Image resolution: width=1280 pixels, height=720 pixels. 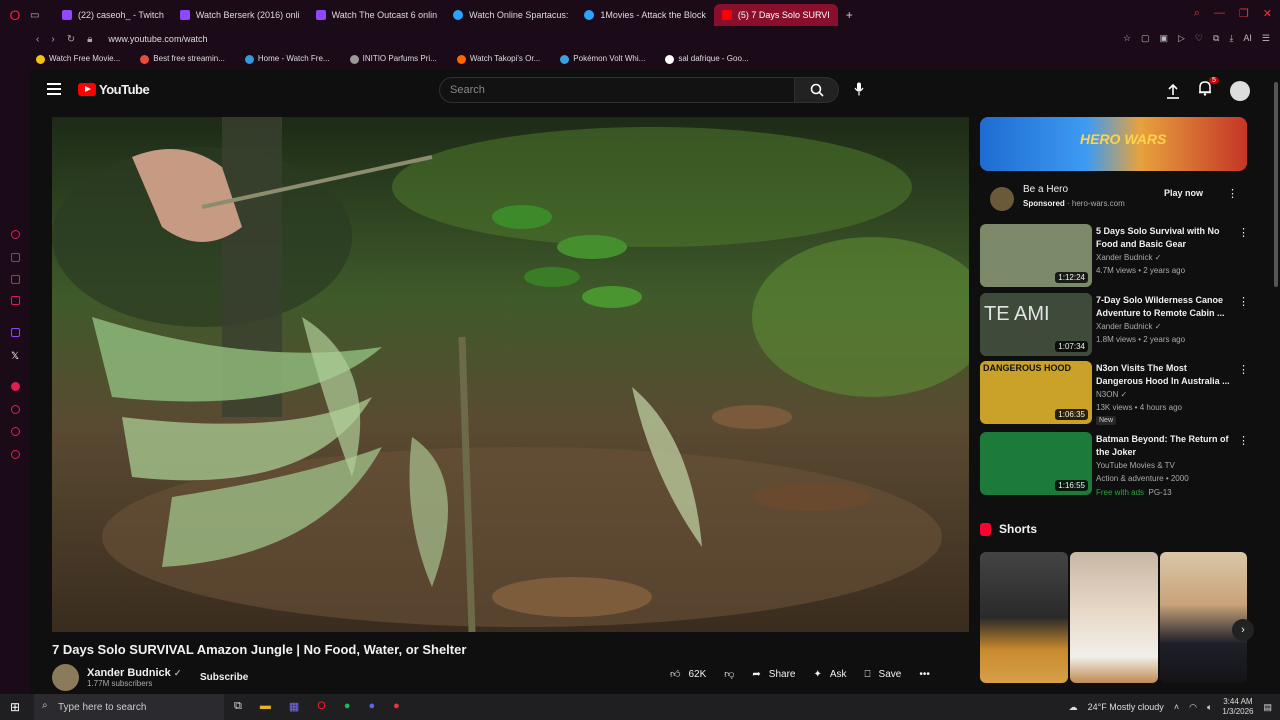 I want to click on volume-icon: 🔈︎, so click(x=1209, y=707).